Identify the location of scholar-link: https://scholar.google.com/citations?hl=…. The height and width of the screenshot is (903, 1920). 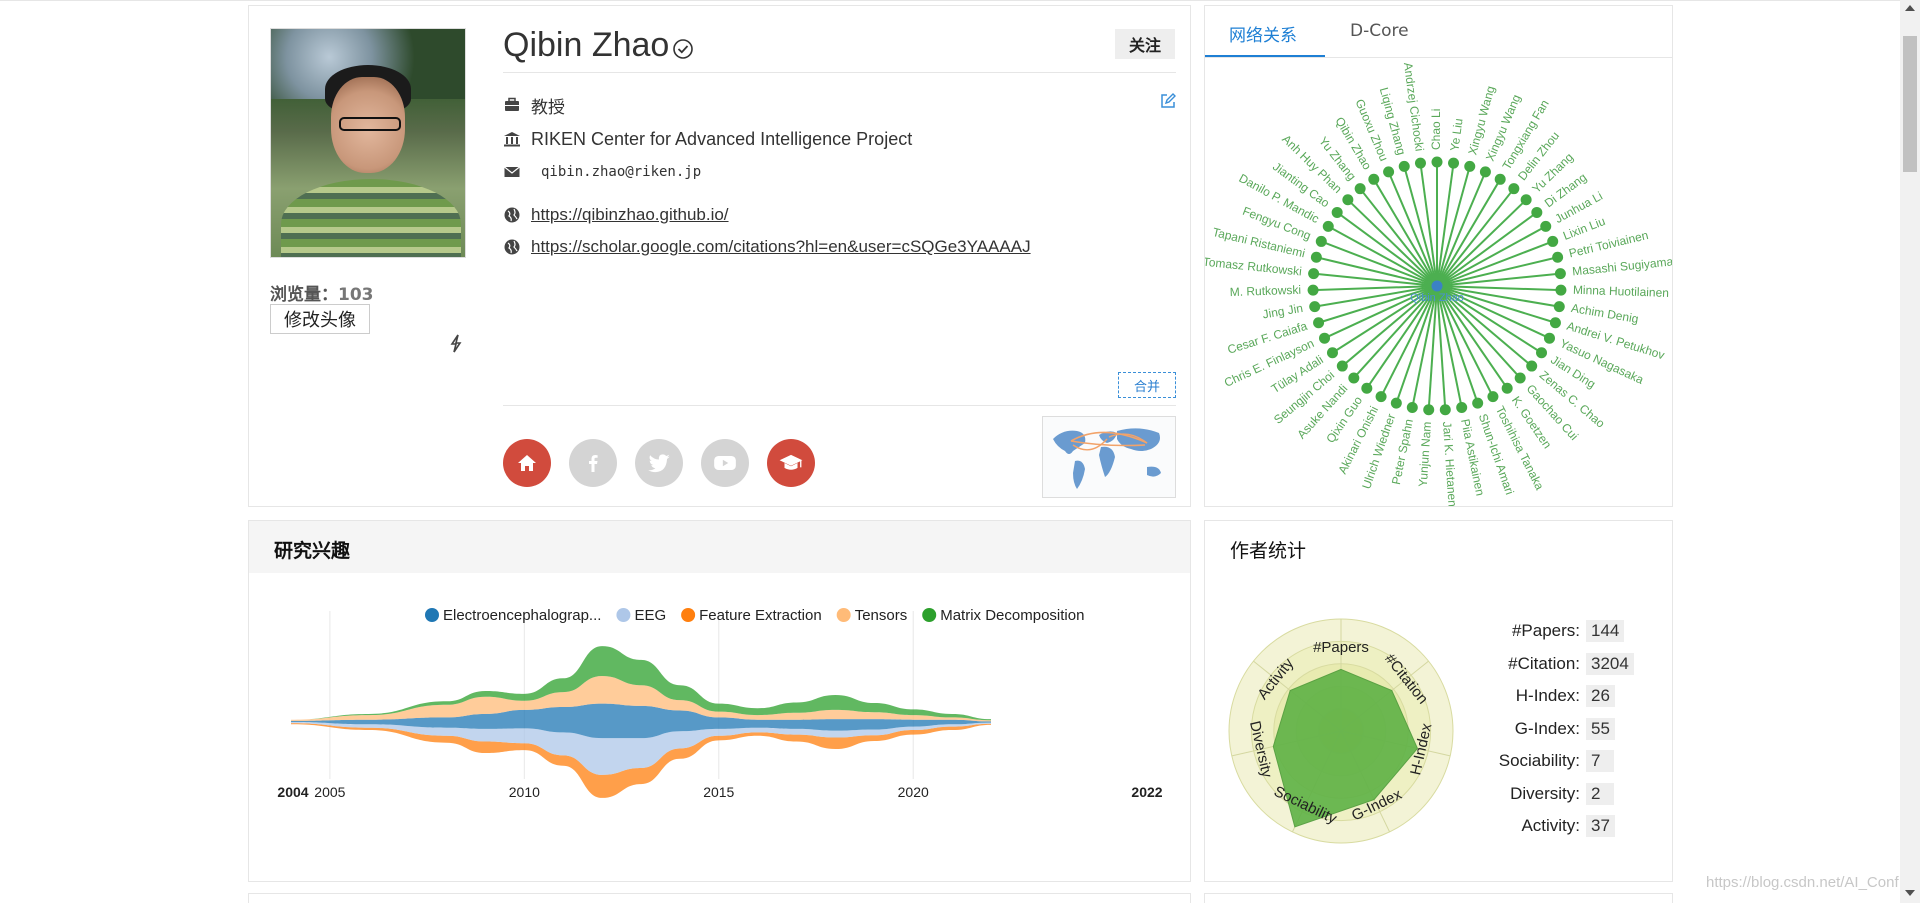
(781, 247).